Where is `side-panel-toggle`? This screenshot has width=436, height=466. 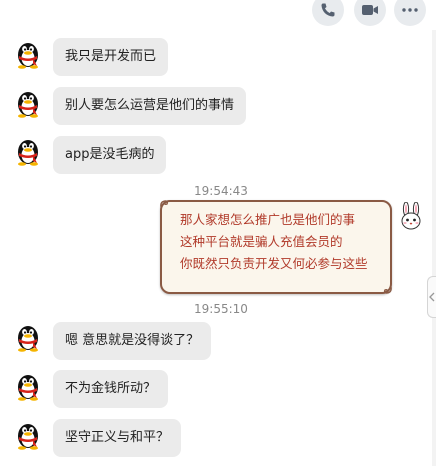 side-panel-toggle is located at coordinates (431, 297).